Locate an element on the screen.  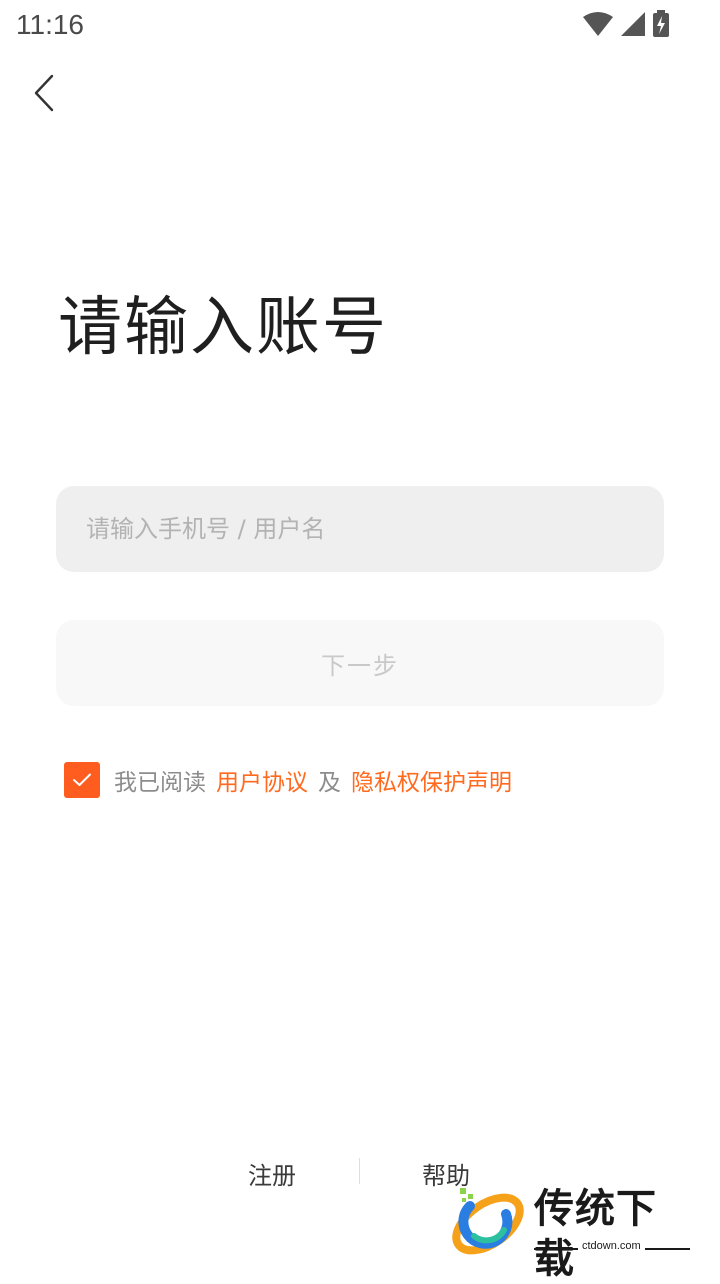
register-link: 注册 is located at coordinates (272, 1173).